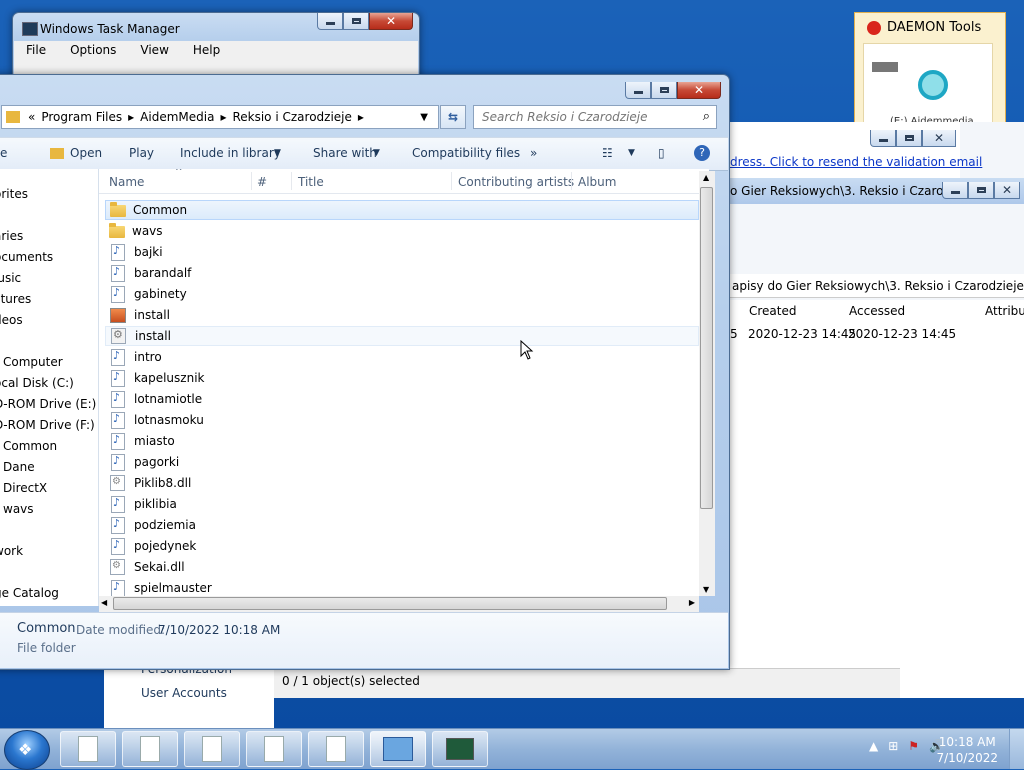 The width and height of the screenshot is (1024, 770). I want to click on scroll-down-icon: ▼, so click(706, 589).